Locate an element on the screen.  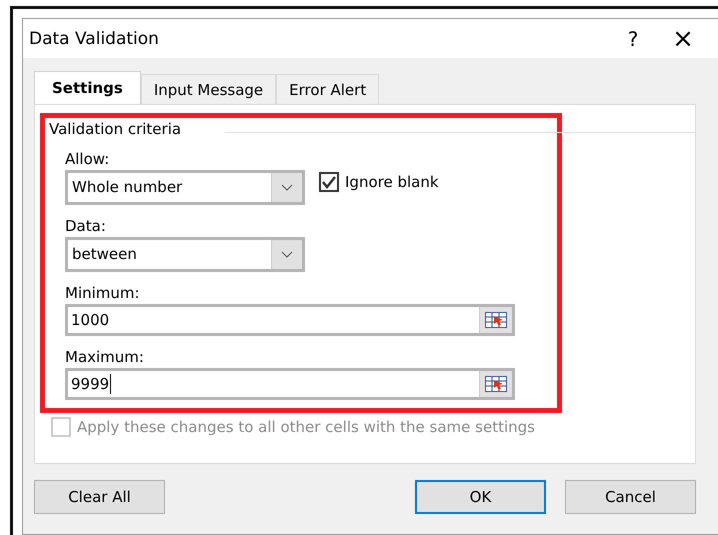
field-label: Minimum: is located at coordinates (103, 293).